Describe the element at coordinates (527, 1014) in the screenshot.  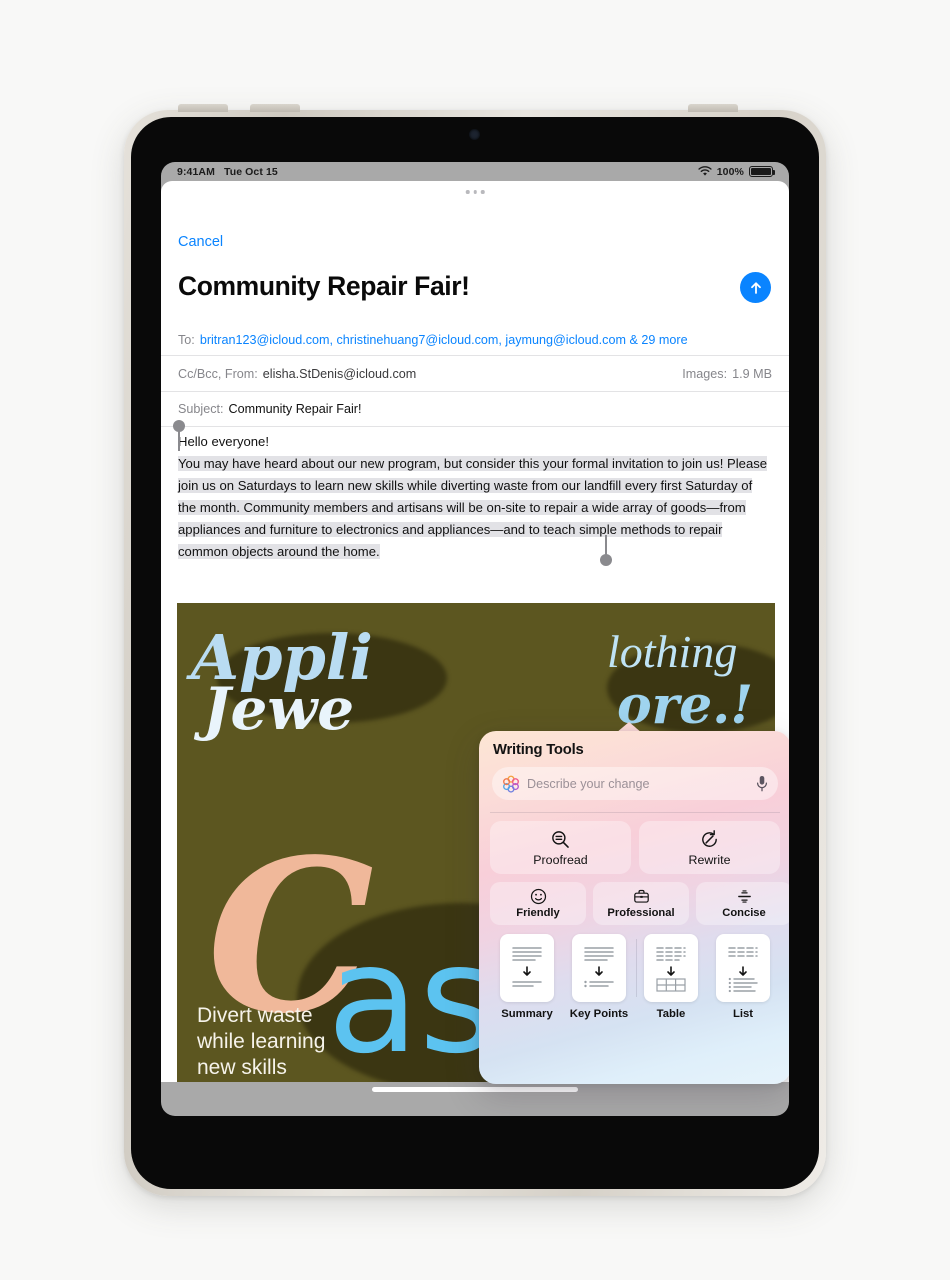
I see `summary-label: Summary` at that location.